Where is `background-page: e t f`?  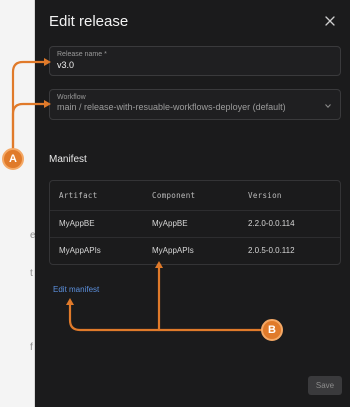
background-page: e t f is located at coordinates (18, 203).